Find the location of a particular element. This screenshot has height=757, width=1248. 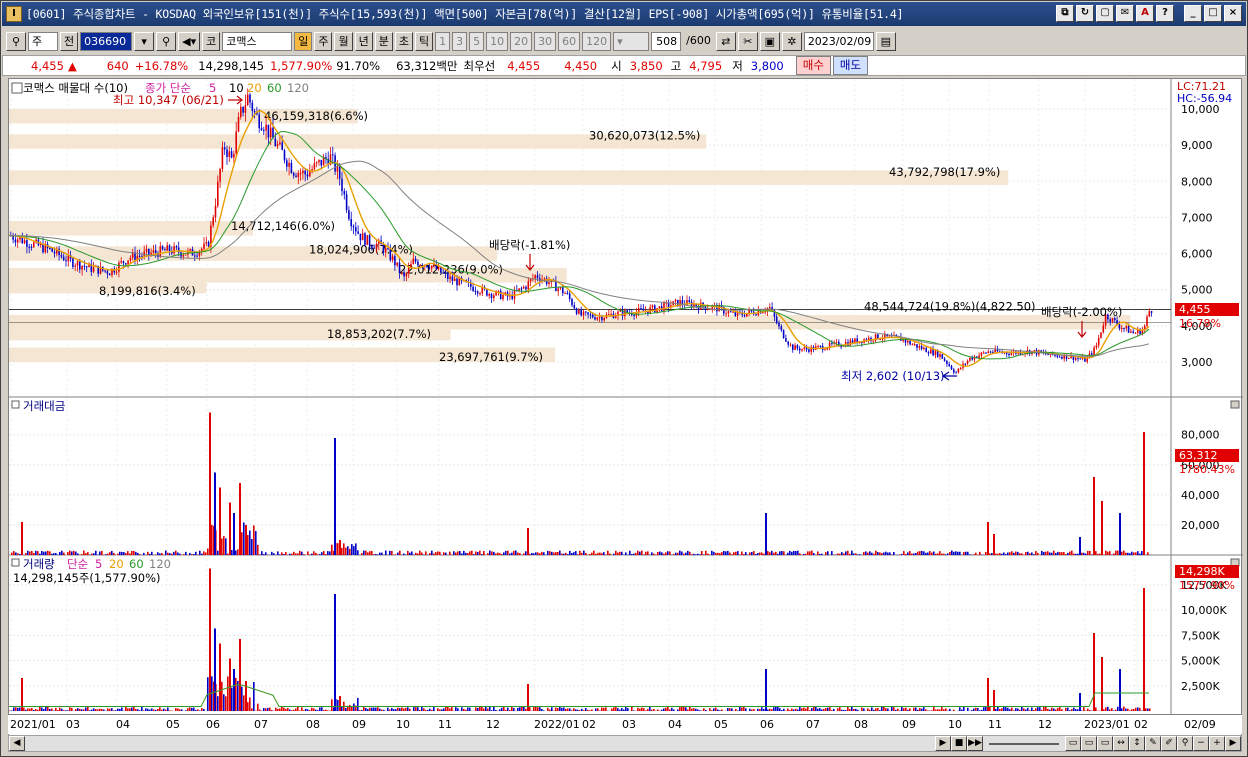

minimize-button: _ is located at coordinates (1193, 13).